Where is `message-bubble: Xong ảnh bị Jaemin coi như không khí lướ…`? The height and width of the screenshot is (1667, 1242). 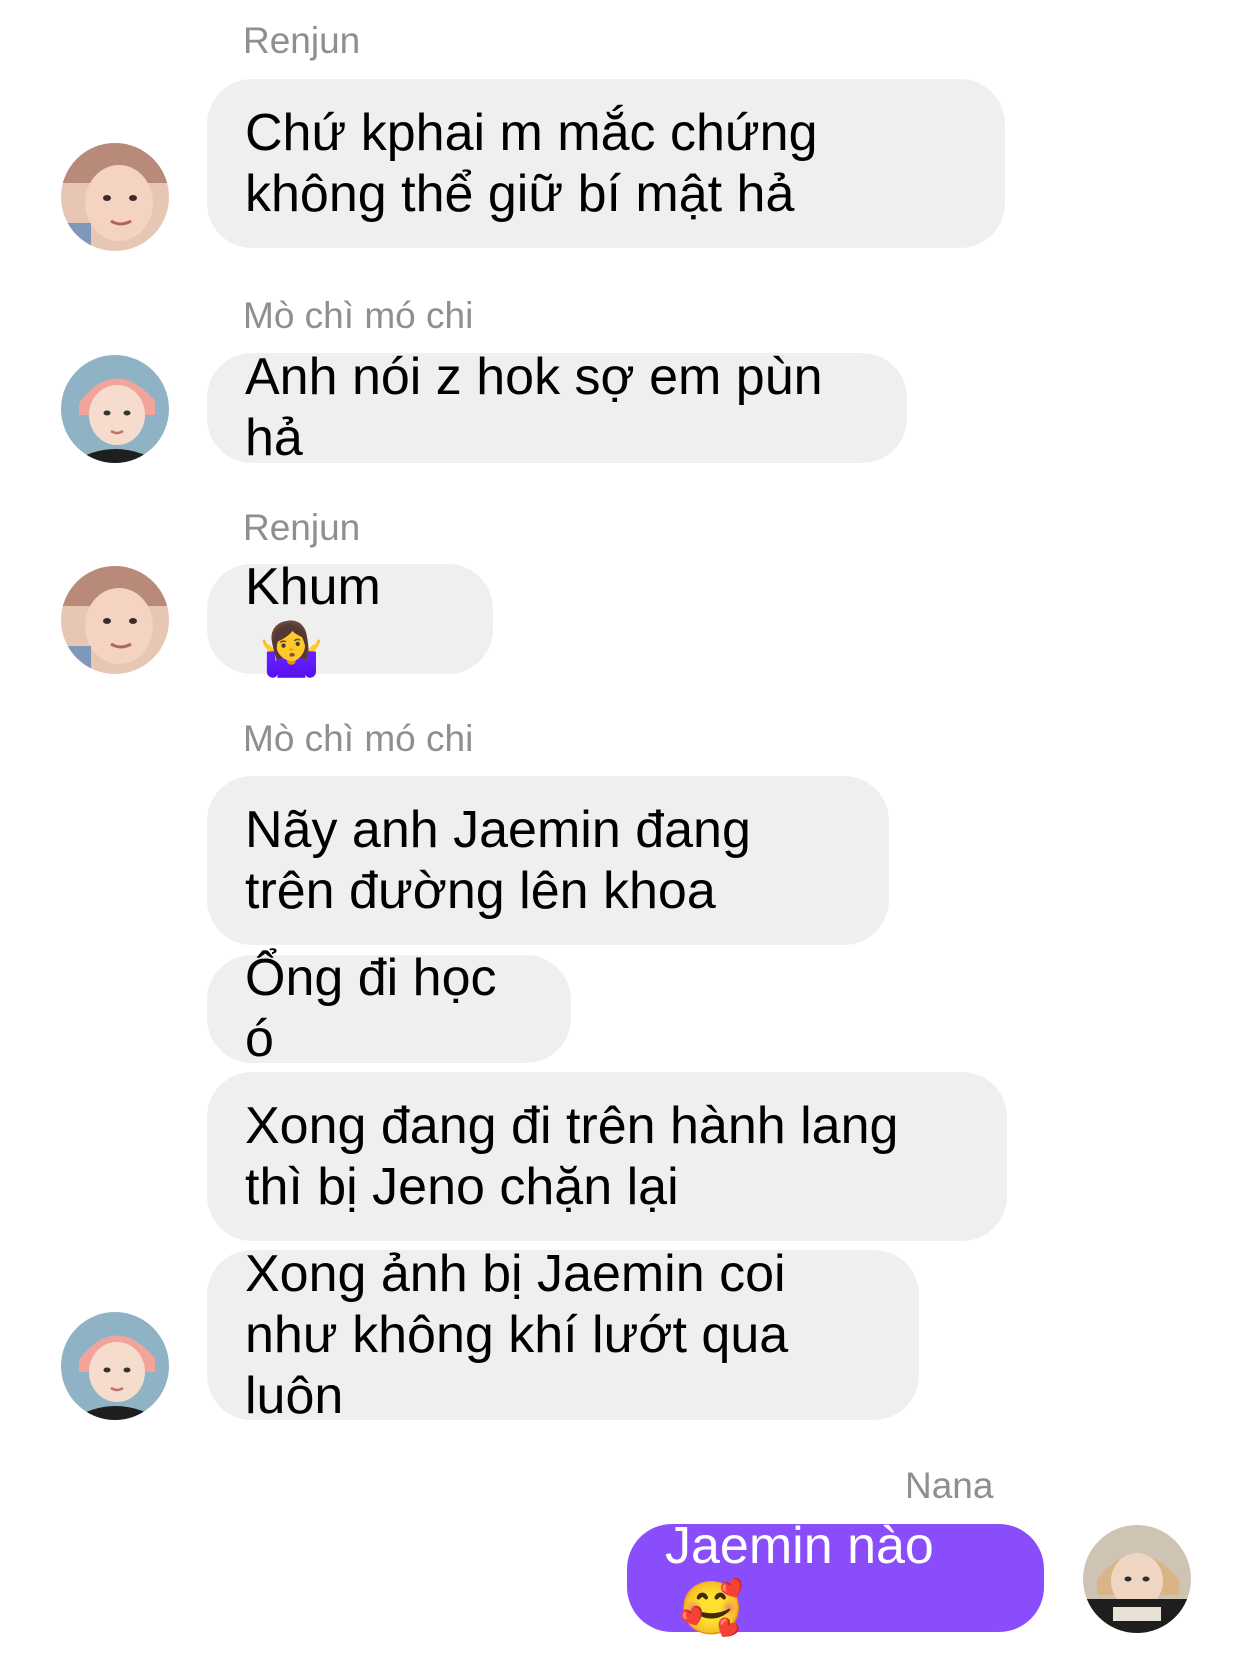 message-bubble: Xong ảnh bị Jaemin coi như không khí lướ… is located at coordinates (563, 1335).